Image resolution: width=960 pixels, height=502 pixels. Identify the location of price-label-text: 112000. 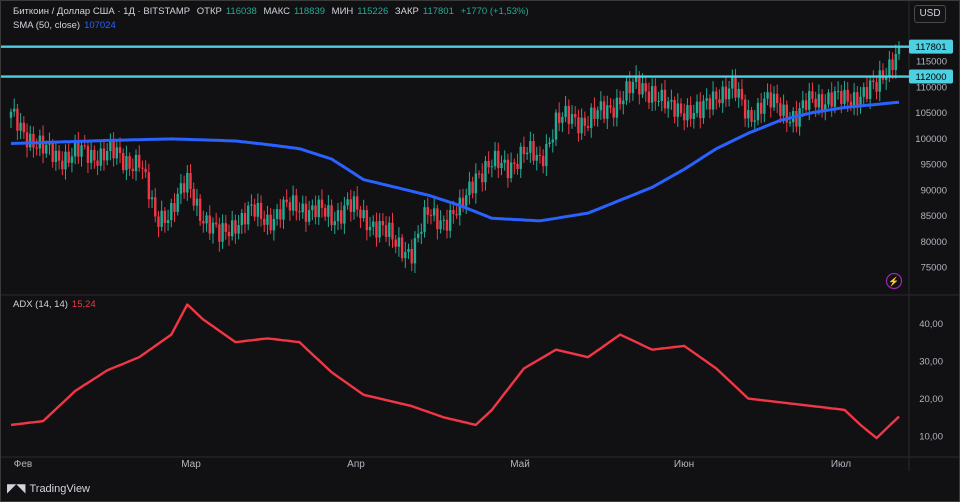
(931, 77).